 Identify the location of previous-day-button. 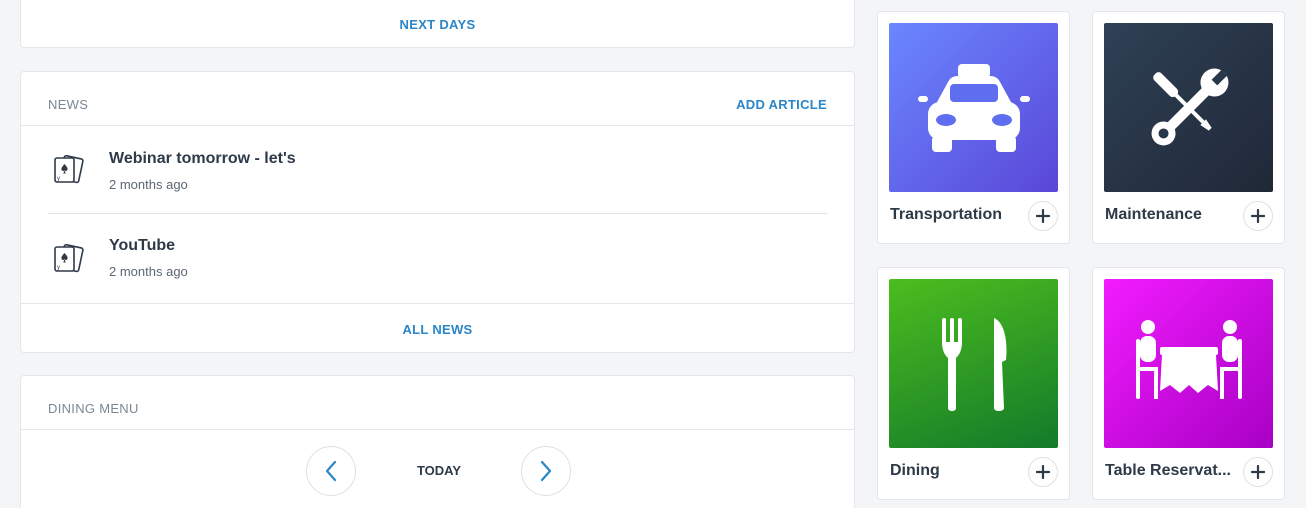
(331, 471).